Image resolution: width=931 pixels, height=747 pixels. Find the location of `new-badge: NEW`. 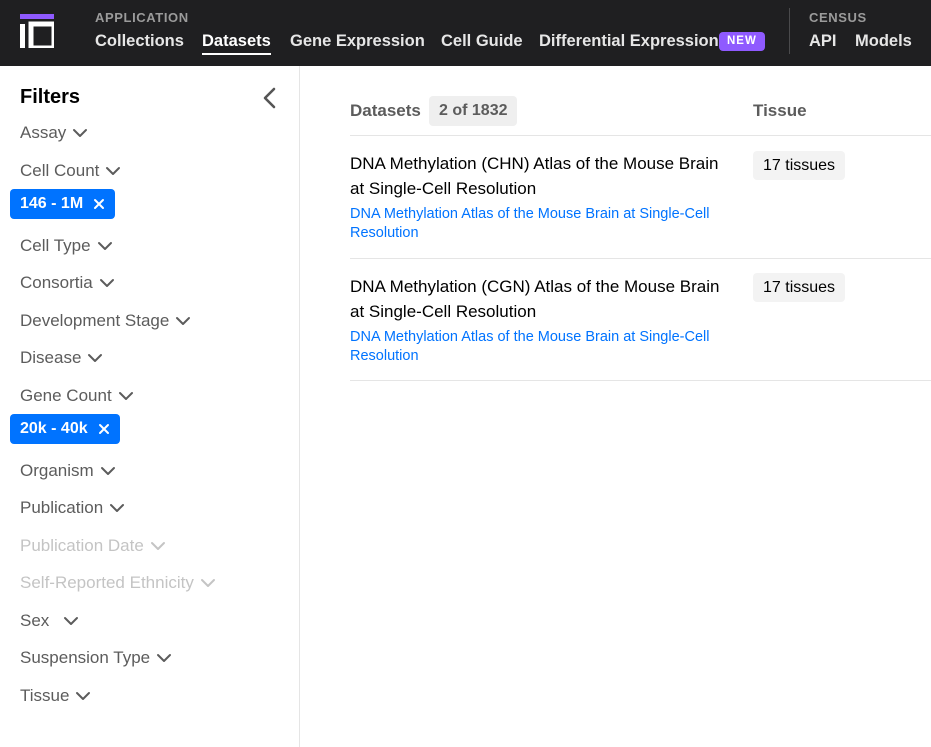

new-badge: NEW is located at coordinates (742, 41).